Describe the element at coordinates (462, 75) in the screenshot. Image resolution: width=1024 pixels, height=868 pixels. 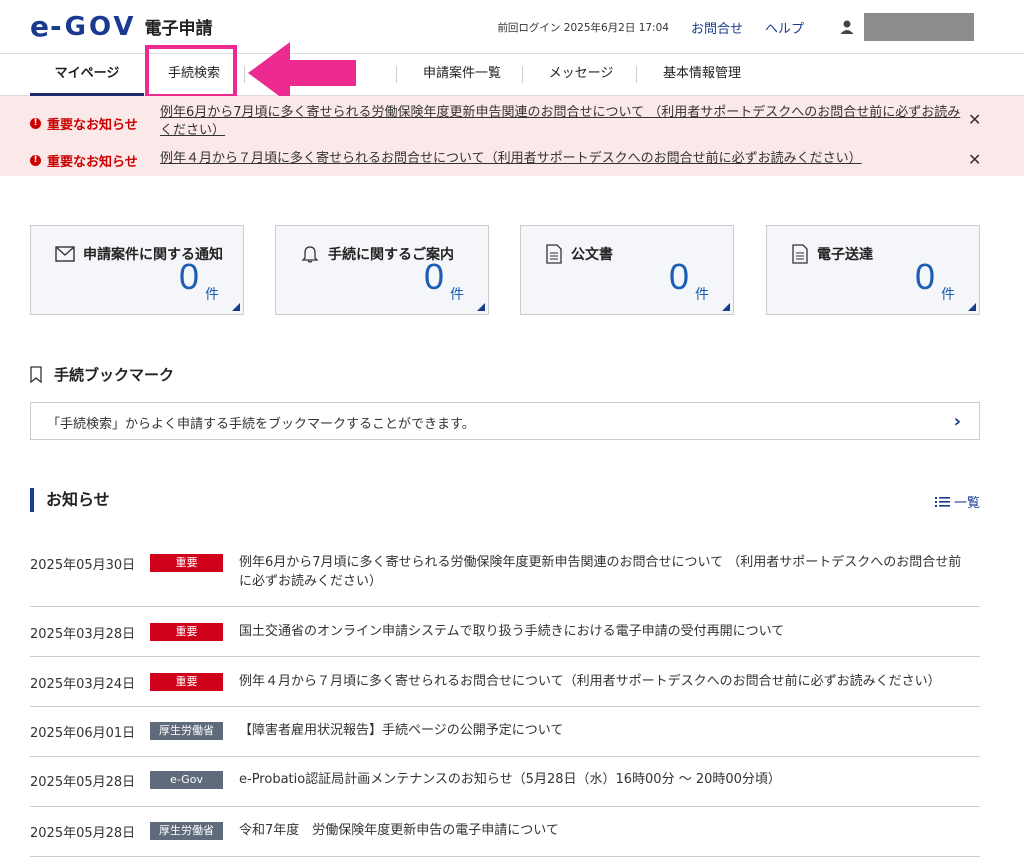
I see `tab-application-list: 申請案件一覧` at that location.